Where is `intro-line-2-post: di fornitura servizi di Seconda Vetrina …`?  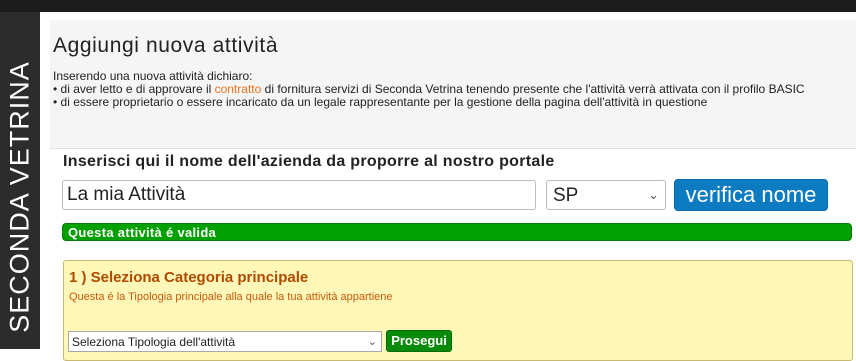 intro-line-2-post: di fornitura servizi di Seconda Vetrina … is located at coordinates (533, 89).